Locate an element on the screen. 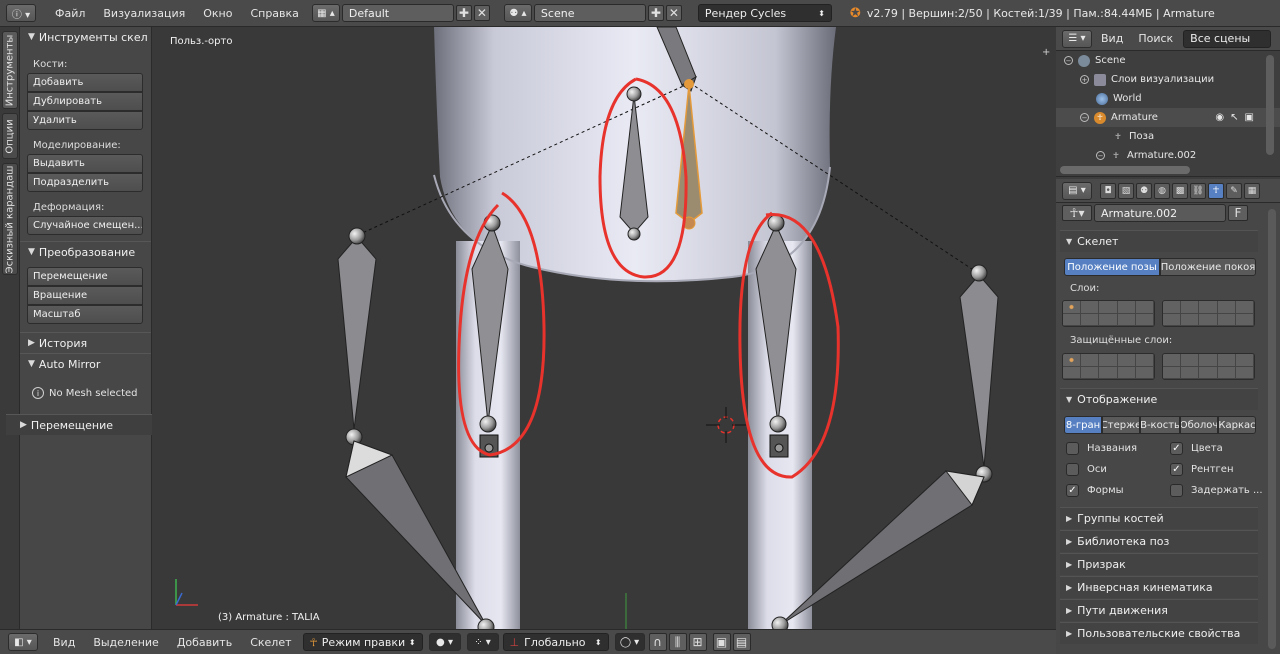  menu-render: Визуализация is located at coordinates (144, 13).